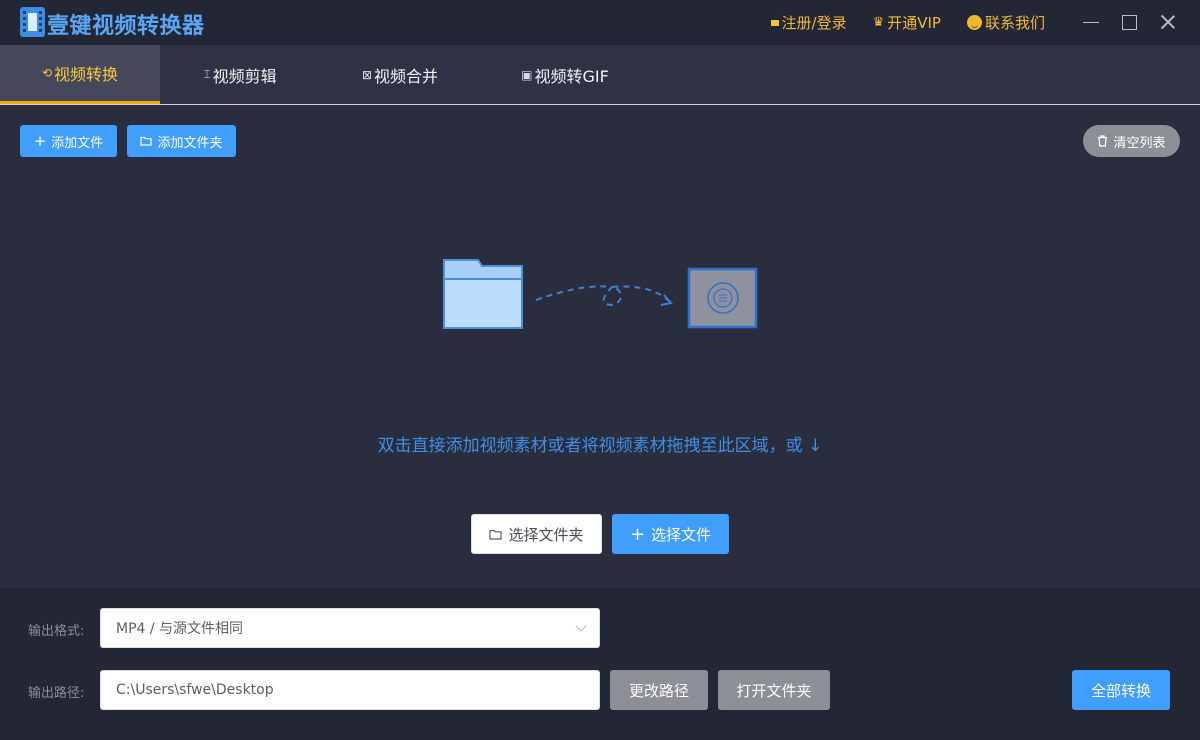  I want to click on choose-file-button: + 选择文件, so click(670, 534).